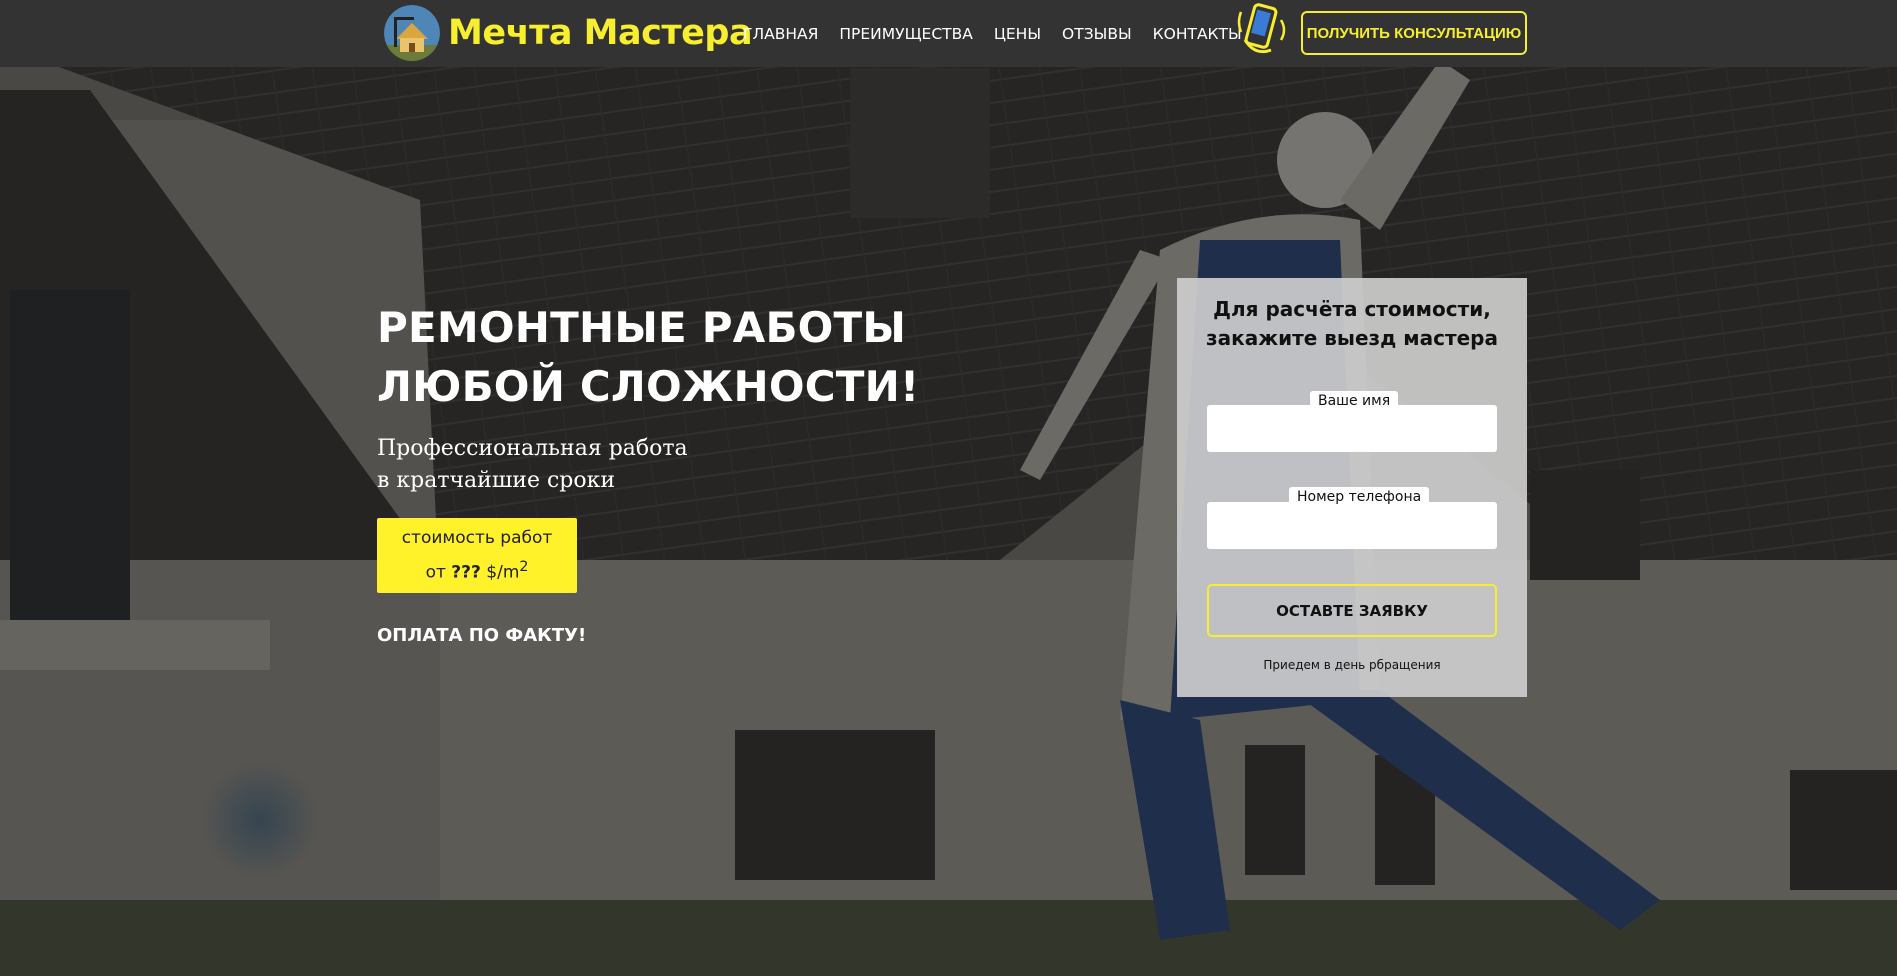  I want to click on price-label: стоимость работ, so click(477, 537).